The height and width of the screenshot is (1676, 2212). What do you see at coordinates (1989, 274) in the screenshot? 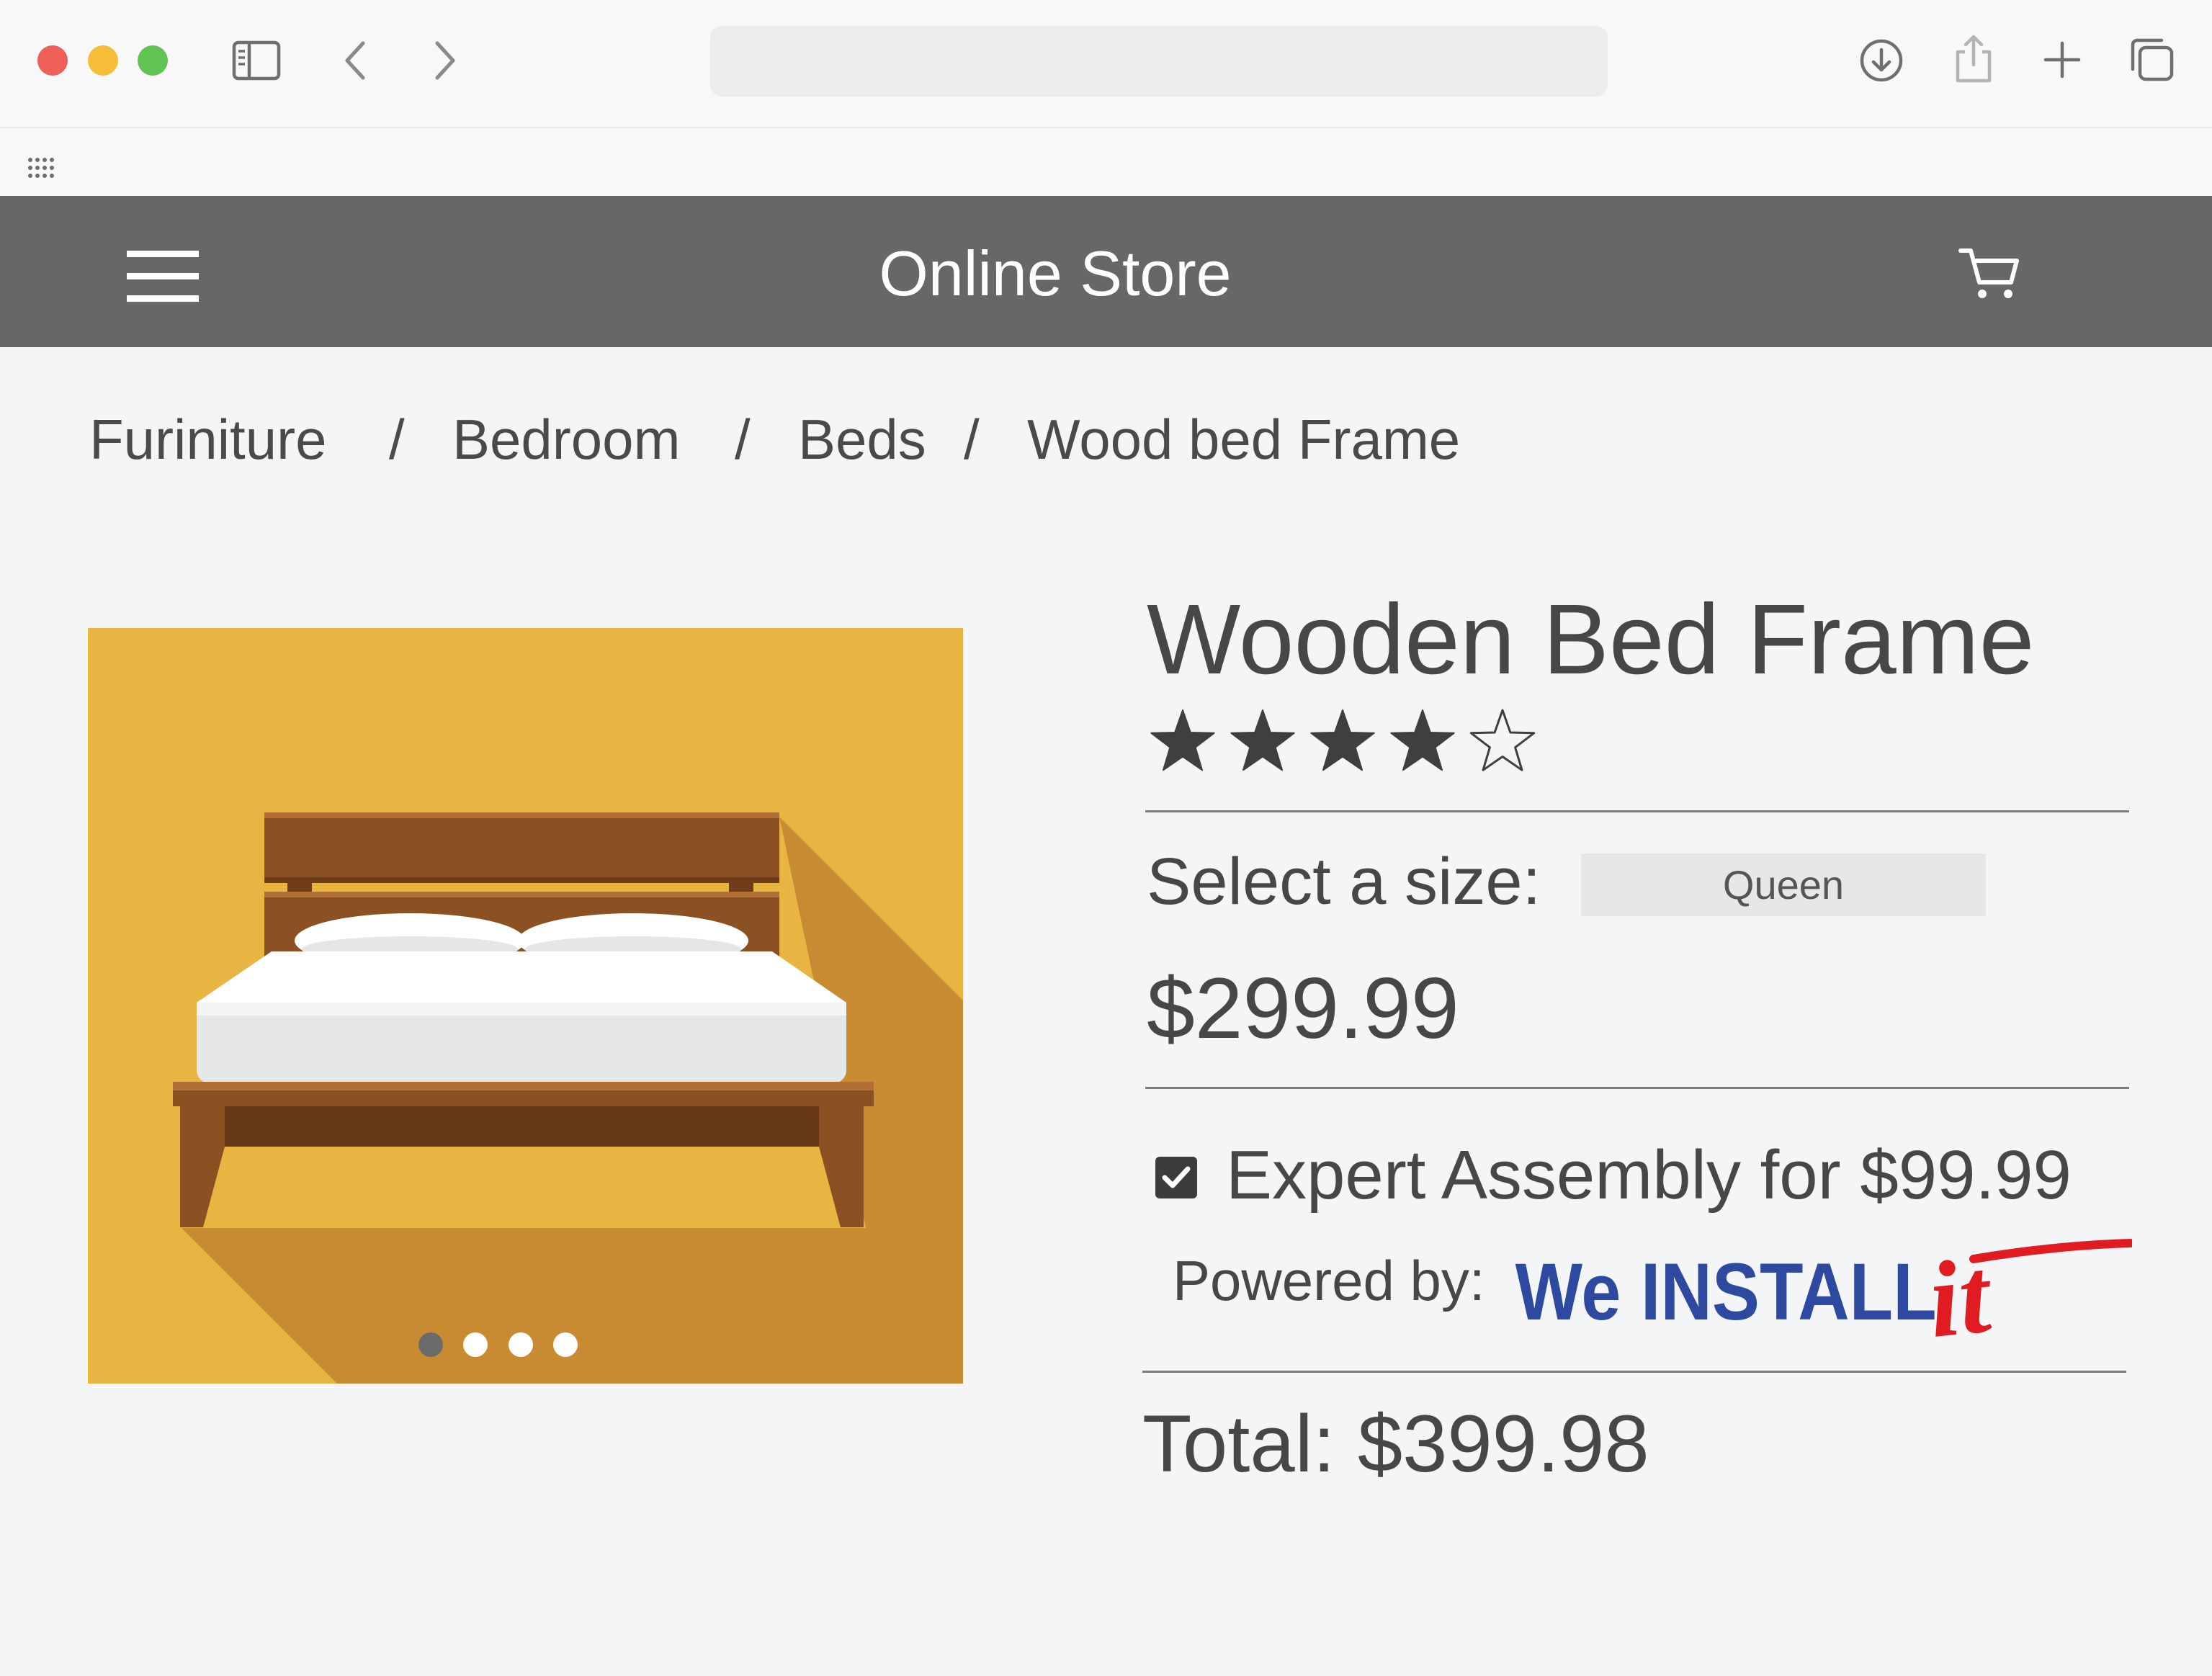
I see `cart-icon` at bounding box center [1989, 274].